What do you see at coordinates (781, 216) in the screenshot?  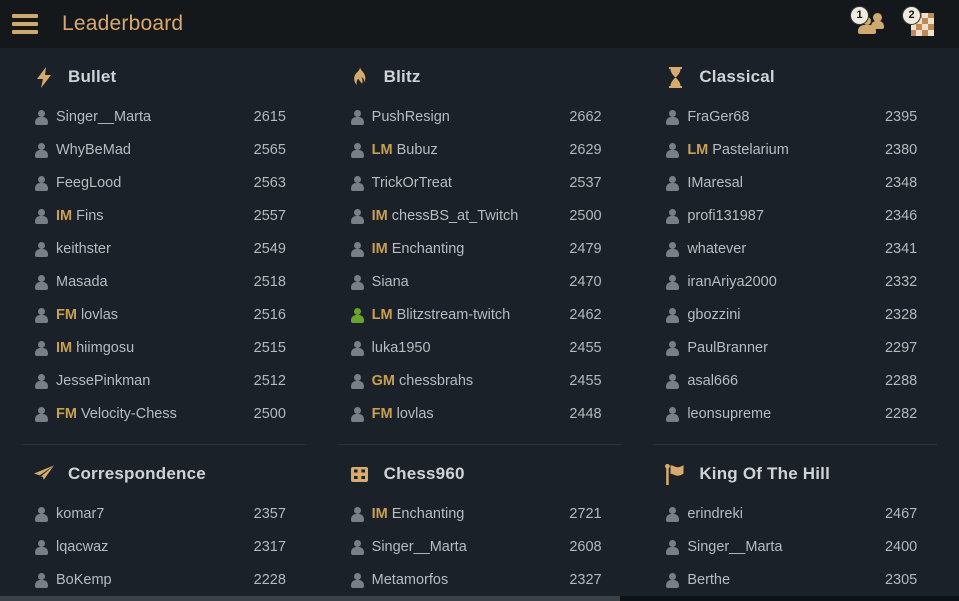 I see `player-name: profi131987` at bounding box center [781, 216].